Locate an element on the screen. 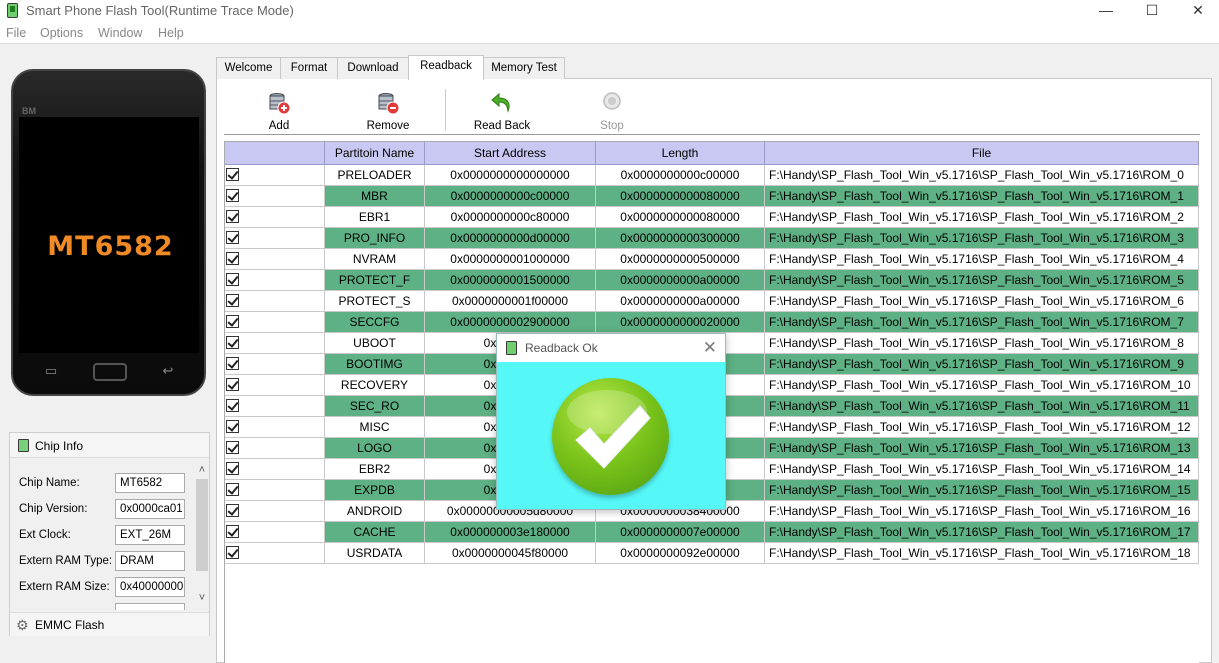 The image size is (1219, 663). read-back-button: Read Back is located at coordinates (502, 111).